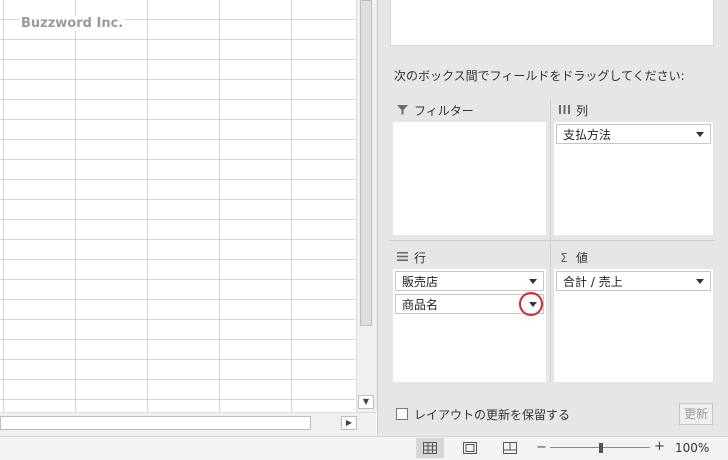 The width and height of the screenshot is (728, 460). I want to click on triangle-right-icon: ▶, so click(349, 422).